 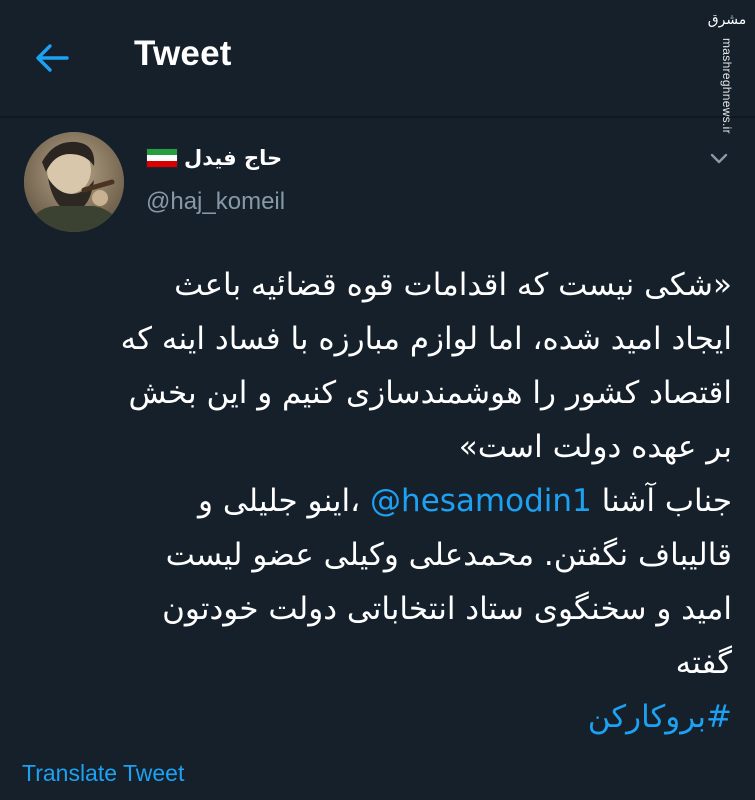 What do you see at coordinates (703, 663) in the screenshot?
I see `tweet-line-8: گفته` at bounding box center [703, 663].